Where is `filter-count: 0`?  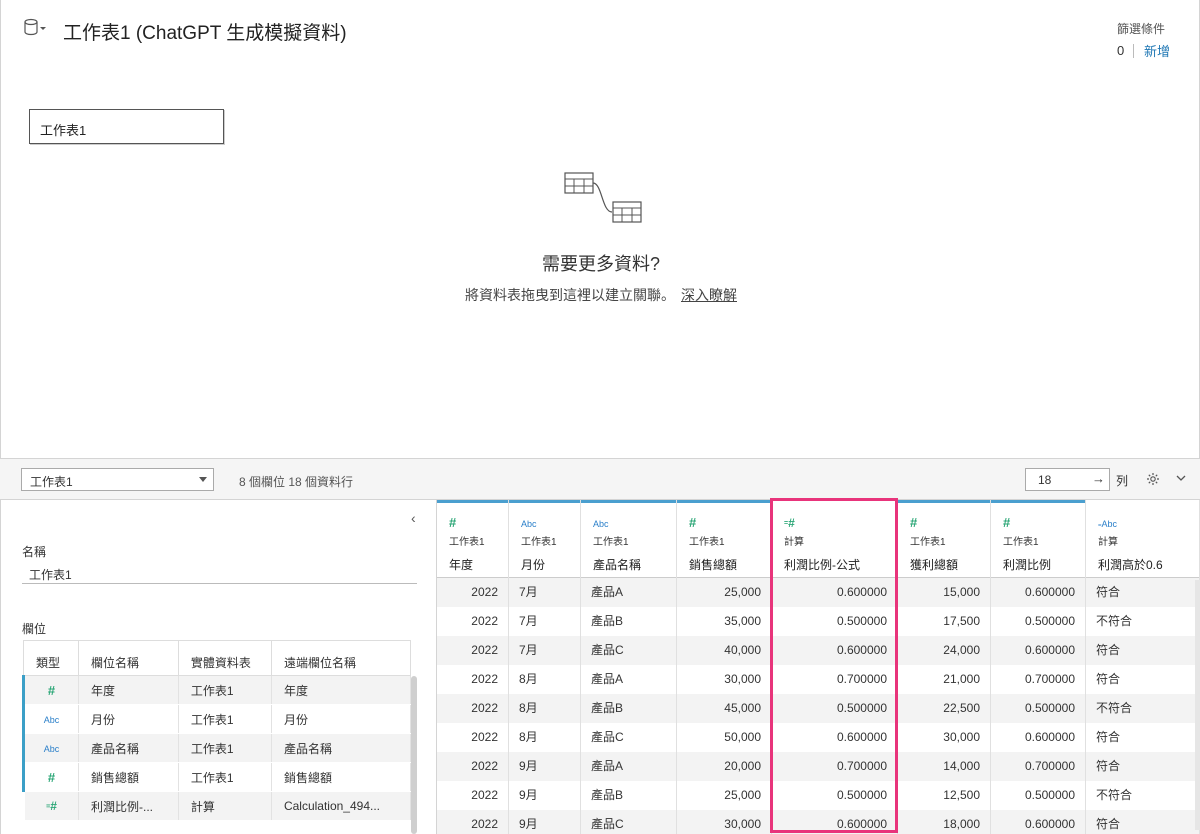
filter-count: 0 is located at coordinates (1121, 50).